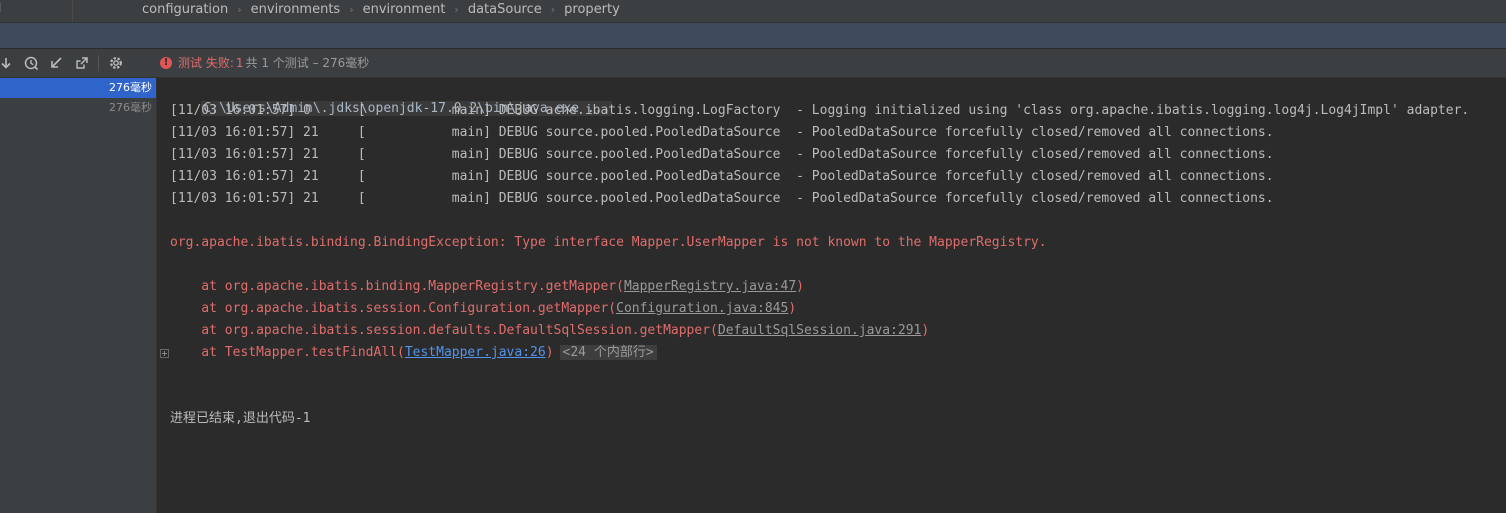 Image resolution: width=1506 pixels, height=513 pixels. I want to click on source-link: DefaultSqlSession.java:291, so click(820, 330).